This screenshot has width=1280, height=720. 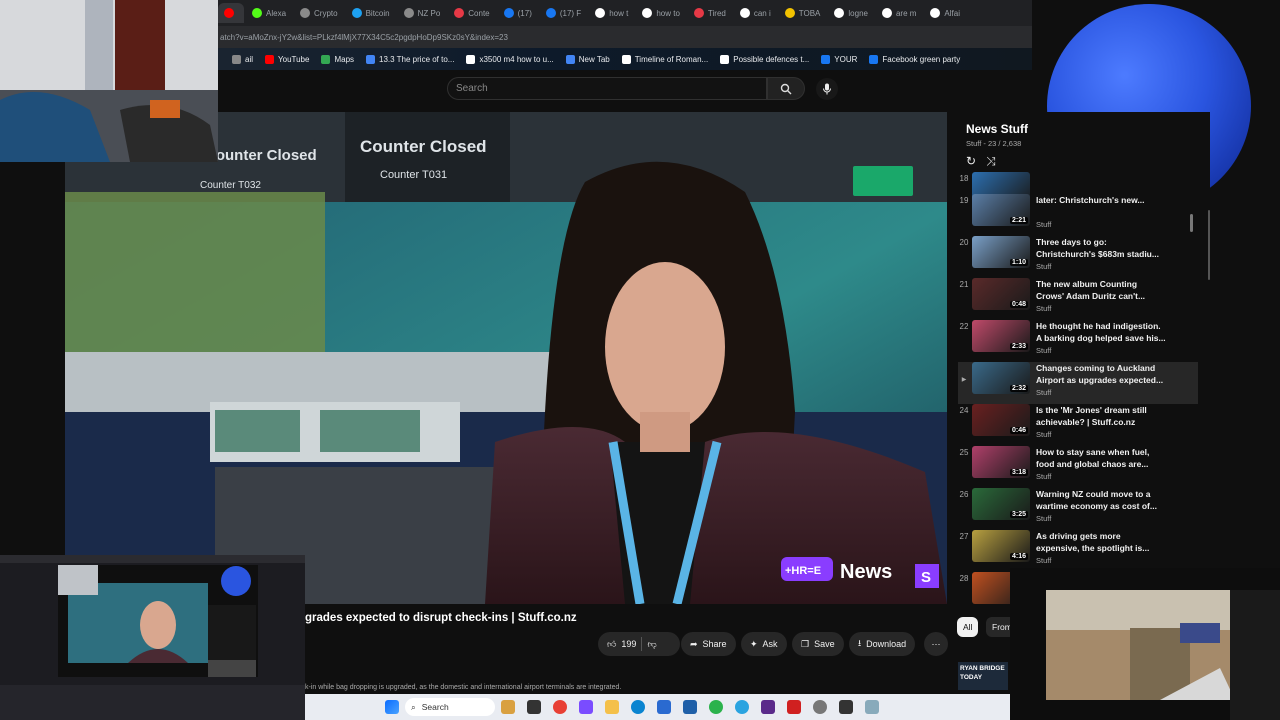 What do you see at coordinates (152, 702) in the screenshot?
I see `obs-controls` at bounding box center [152, 702].